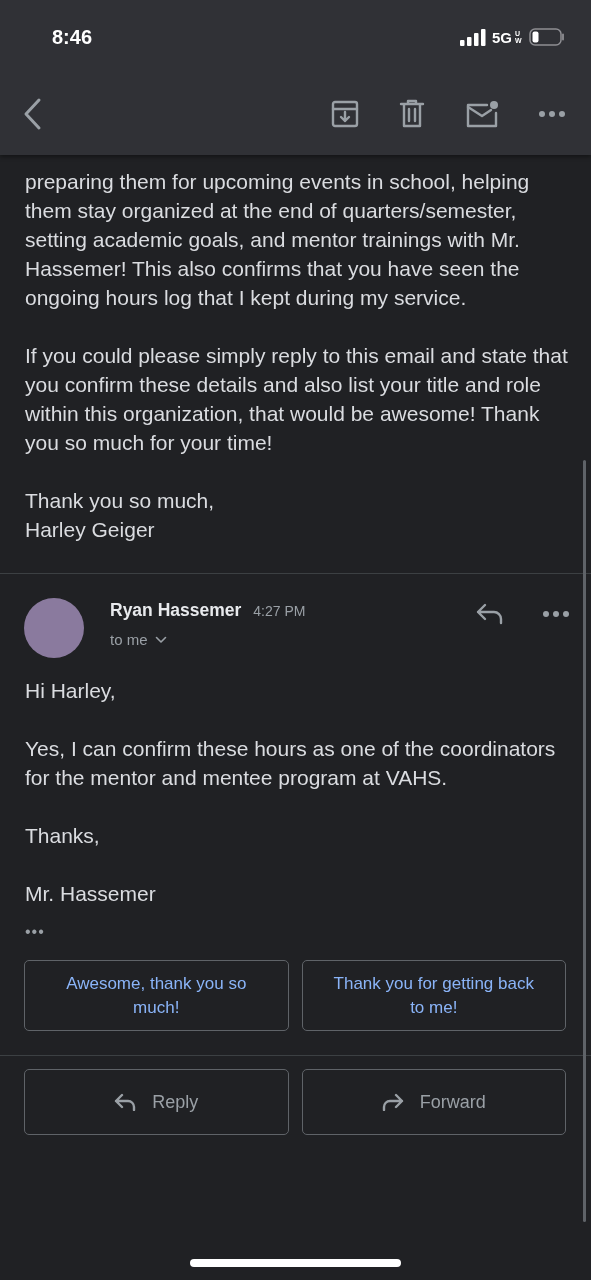  Describe the element at coordinates (138, 639) in the screenshot. I see `recipient-toggle: to me` at that location.